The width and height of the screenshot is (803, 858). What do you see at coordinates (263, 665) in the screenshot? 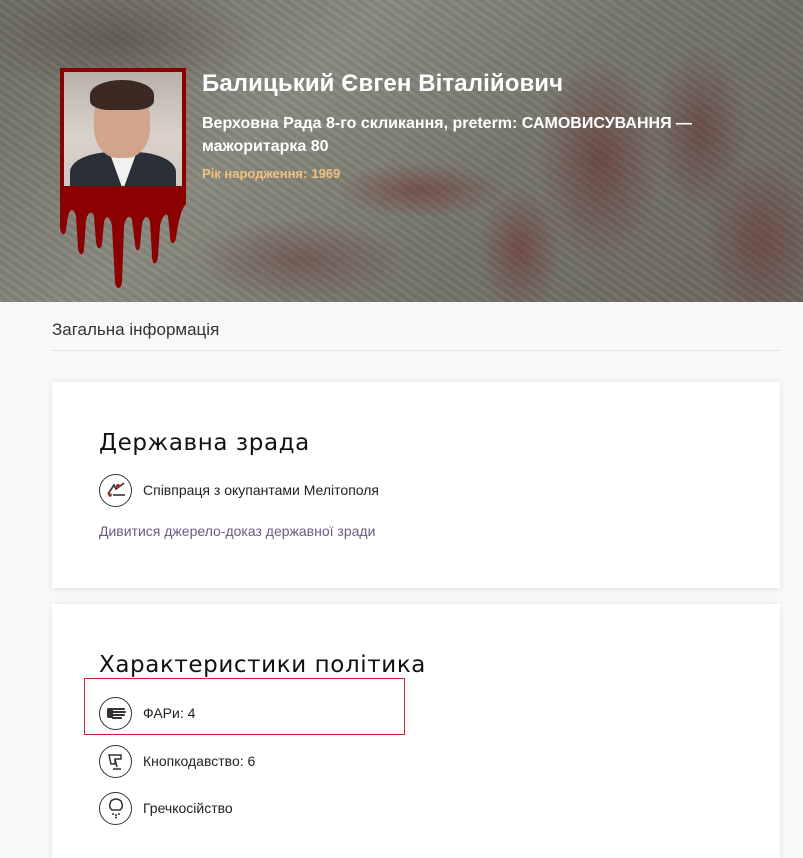
I see `traits-heading: Характеристики політика` at bounding box center [263, 665].